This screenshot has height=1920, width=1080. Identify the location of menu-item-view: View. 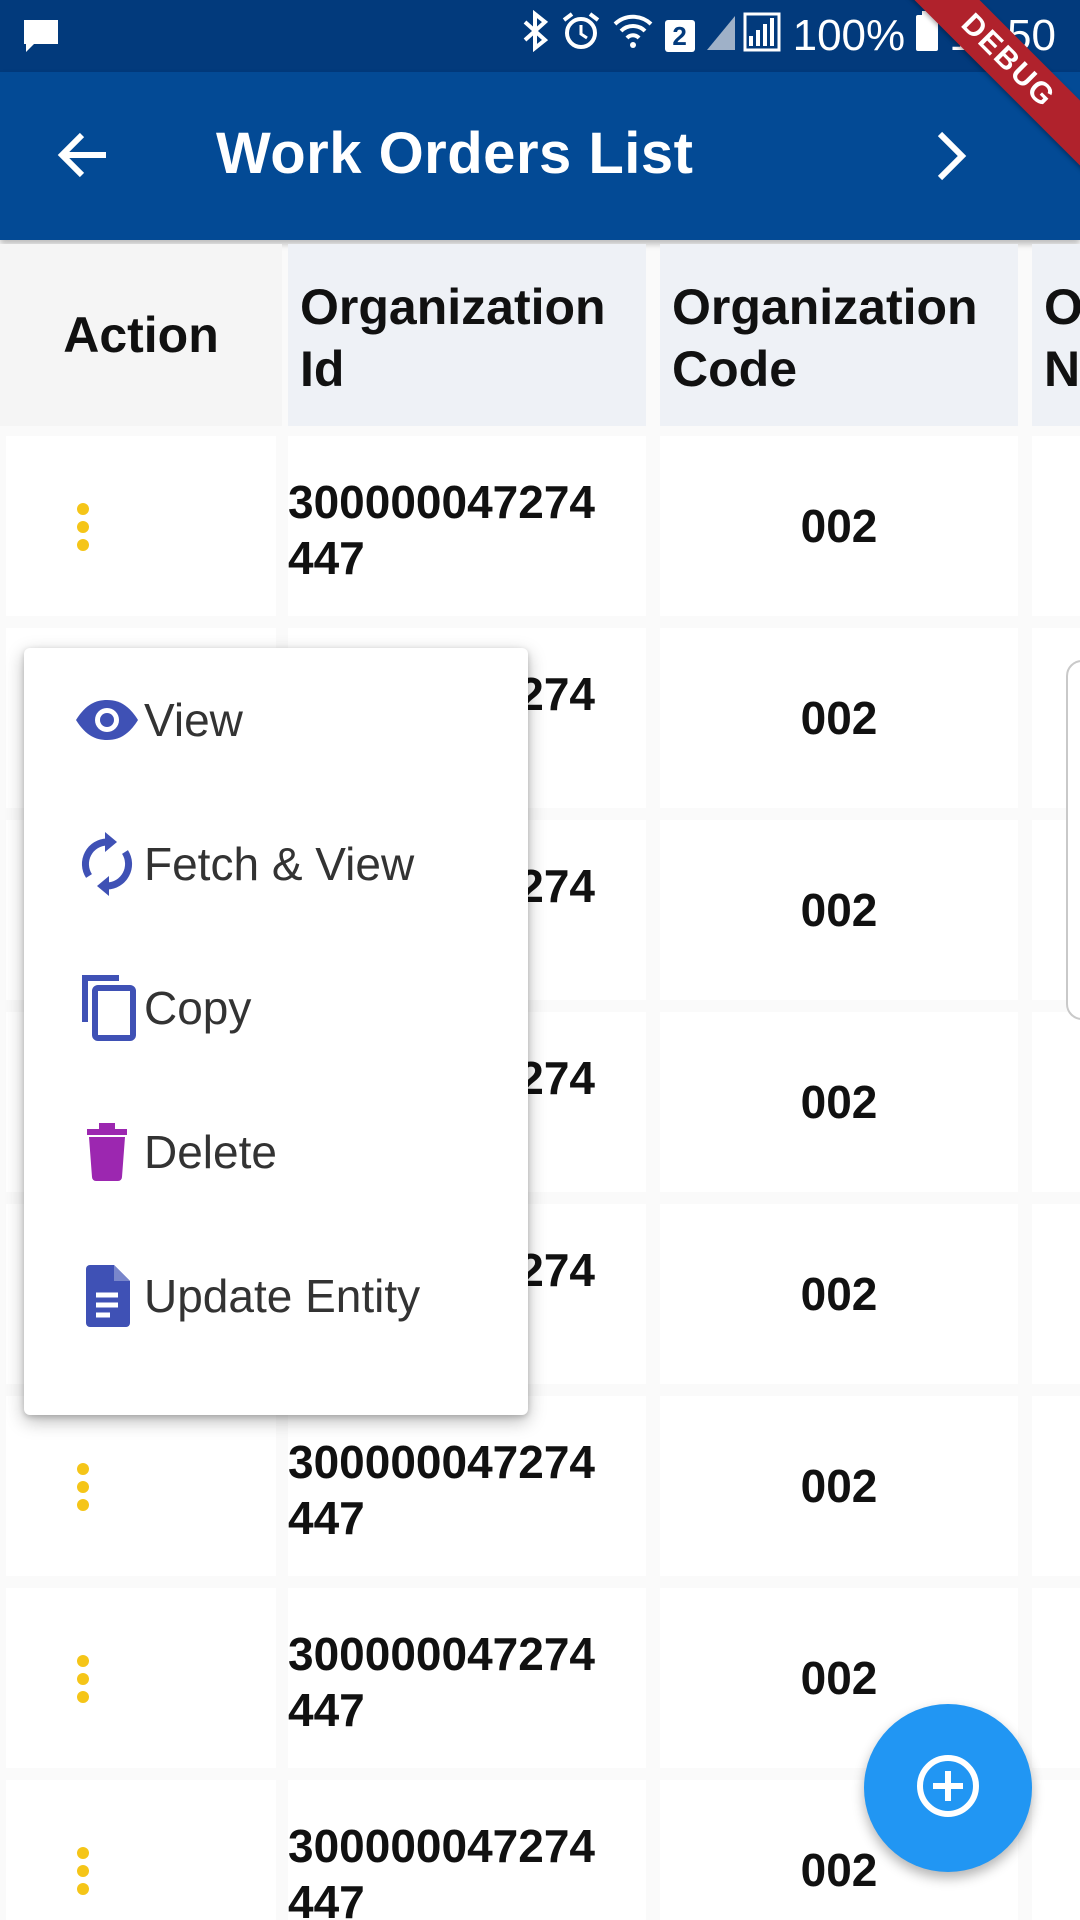
(276, 720).